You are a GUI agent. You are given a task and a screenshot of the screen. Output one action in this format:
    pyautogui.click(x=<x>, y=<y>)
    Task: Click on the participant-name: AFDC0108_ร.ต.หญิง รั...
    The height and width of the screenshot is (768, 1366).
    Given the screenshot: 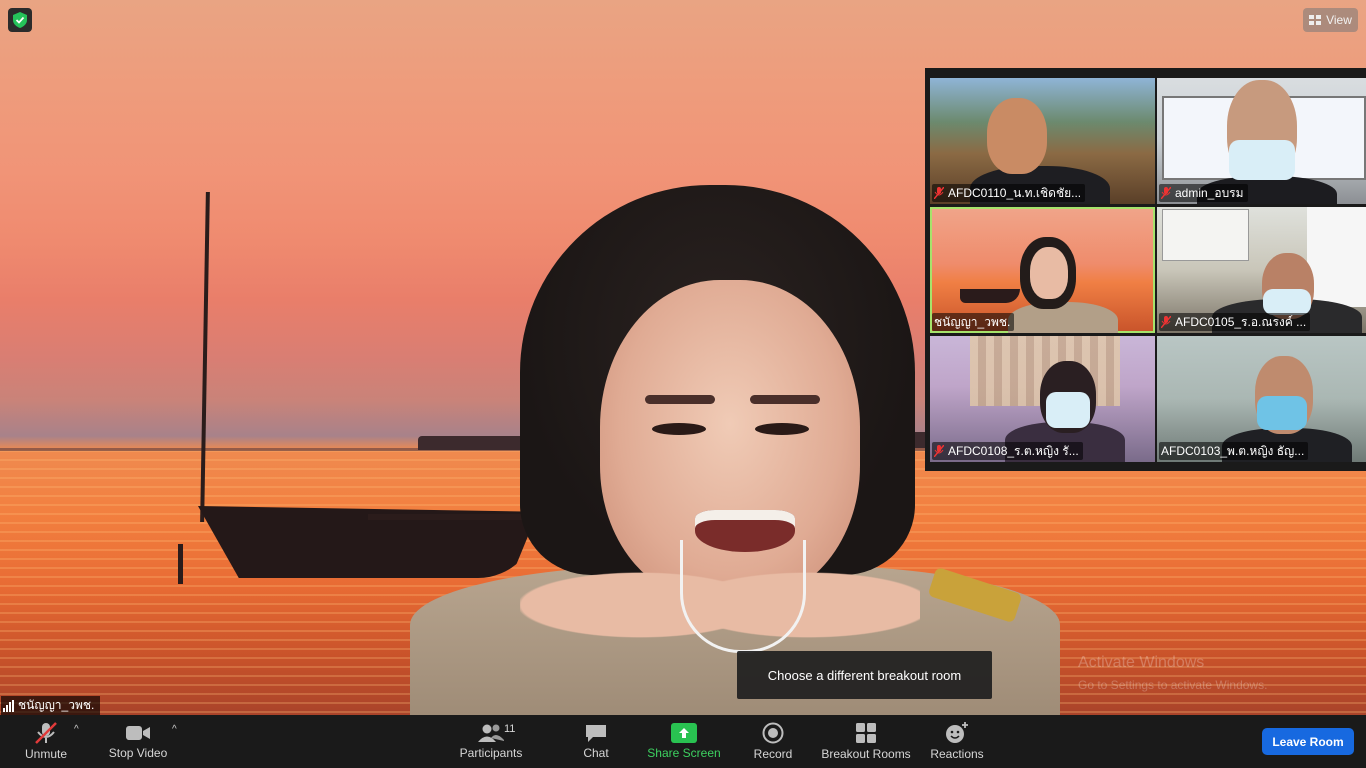 What is the action you would take?
    pyautogui.click(x=1013, y=451)
    